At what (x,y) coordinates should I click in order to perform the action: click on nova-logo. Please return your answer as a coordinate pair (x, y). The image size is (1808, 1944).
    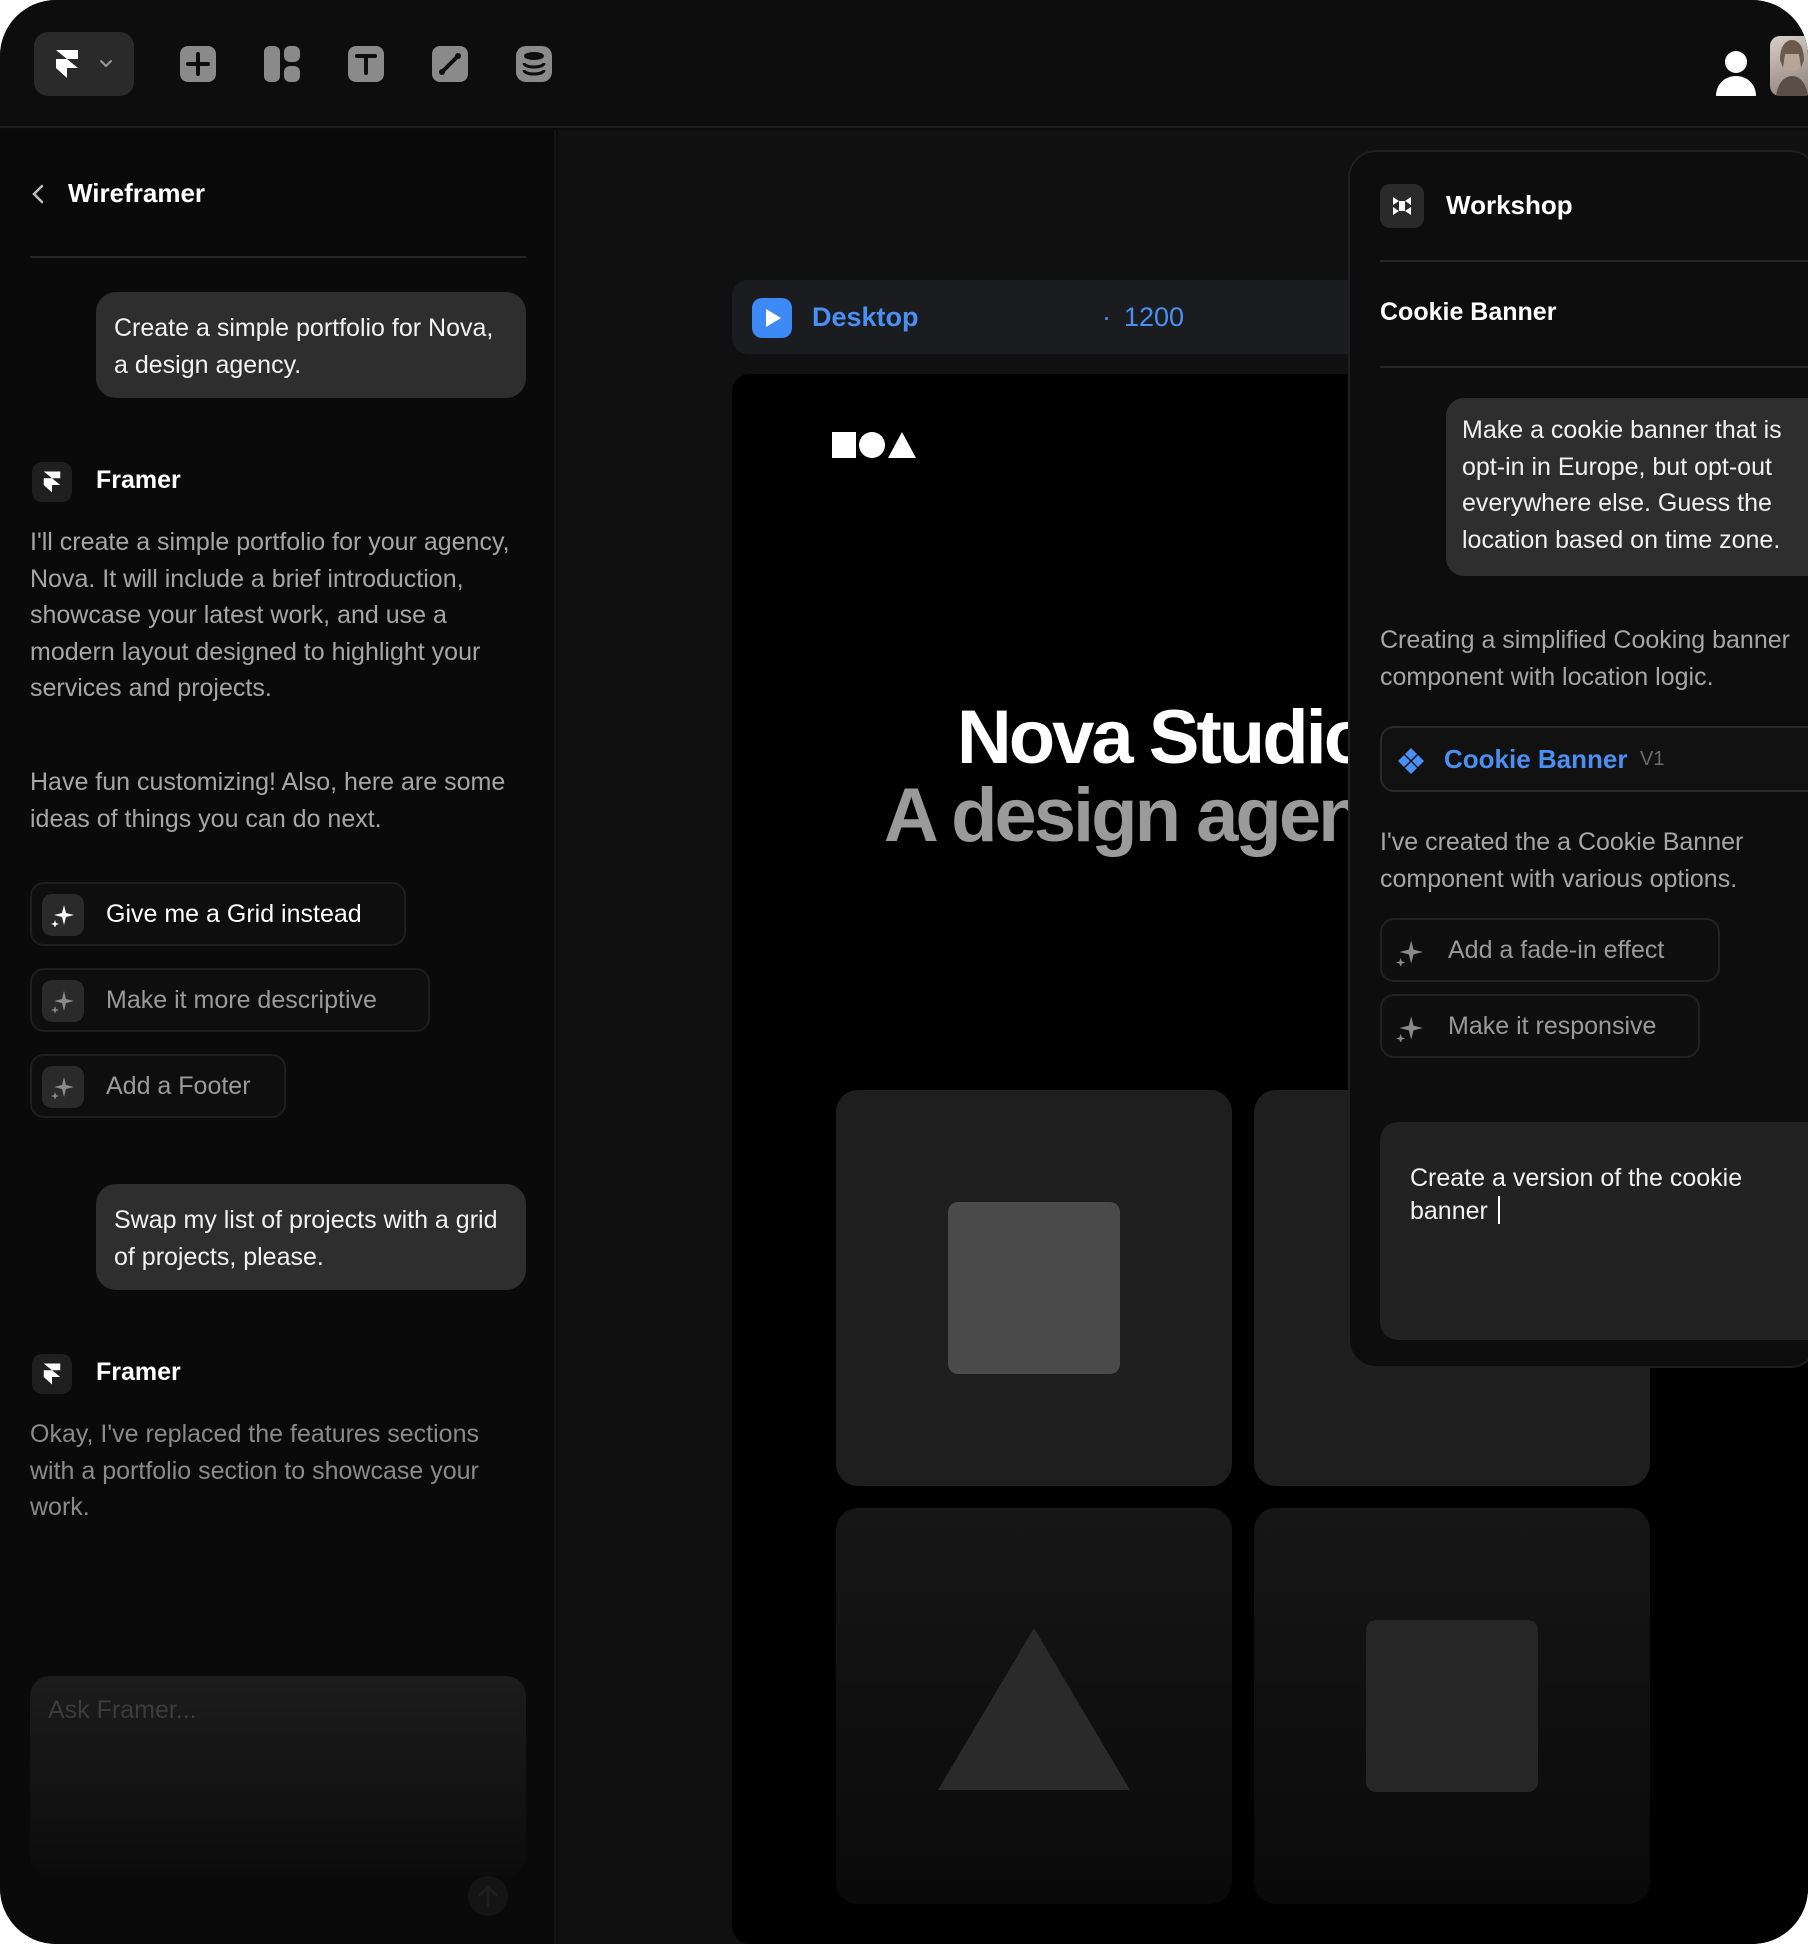
    Looking at the image, I should click on (874, 445).